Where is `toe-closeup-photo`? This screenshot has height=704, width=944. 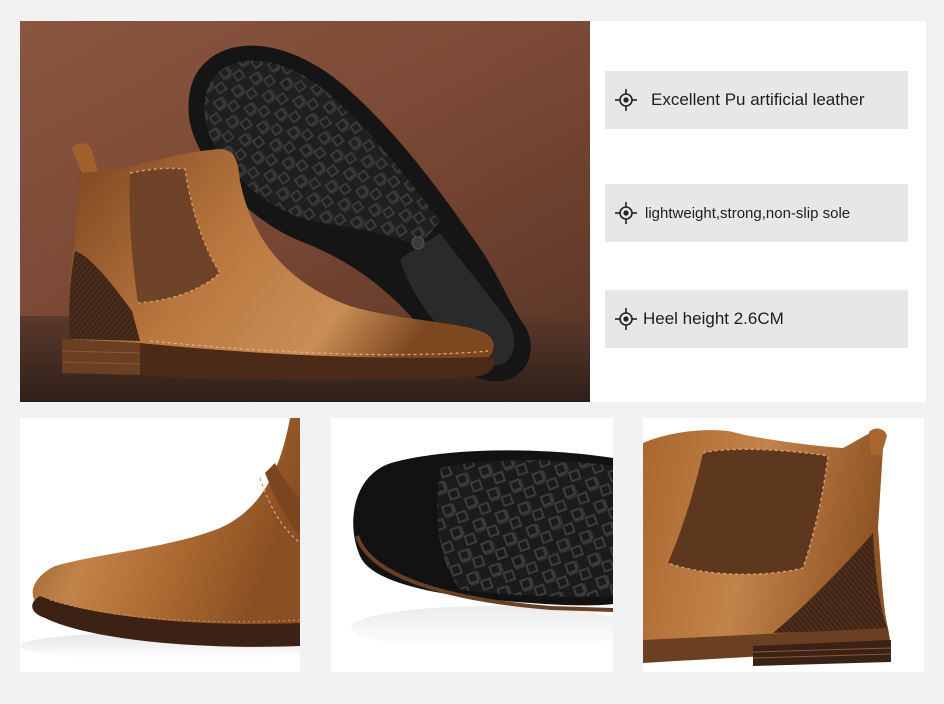 toe-closeup-photo is located at coordinates (160, 545).